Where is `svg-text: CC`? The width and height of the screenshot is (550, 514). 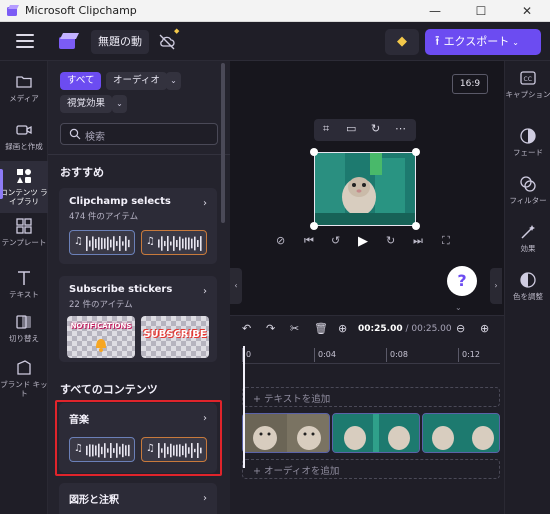 svg-text: CC is located at coordinates (528, 79).